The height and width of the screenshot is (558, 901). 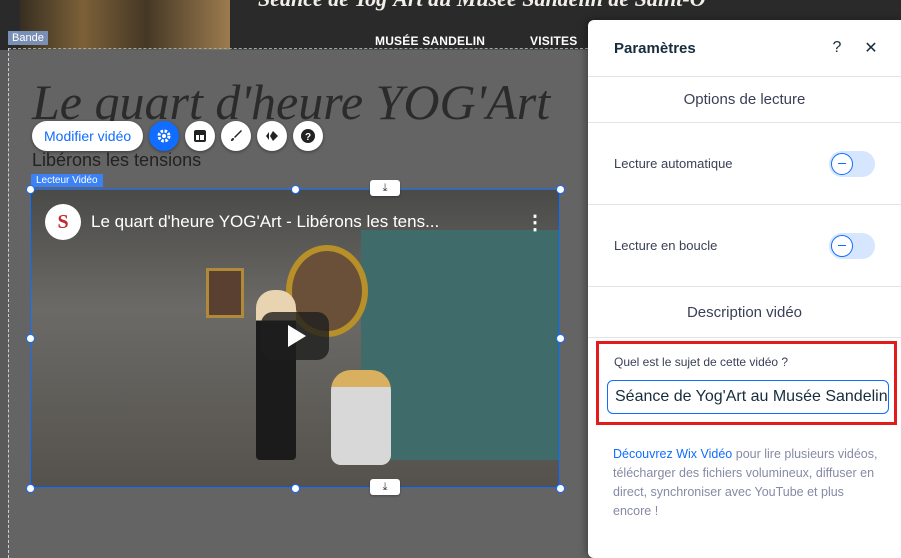 I want to click on play-icon, so click(x=295, y=336).